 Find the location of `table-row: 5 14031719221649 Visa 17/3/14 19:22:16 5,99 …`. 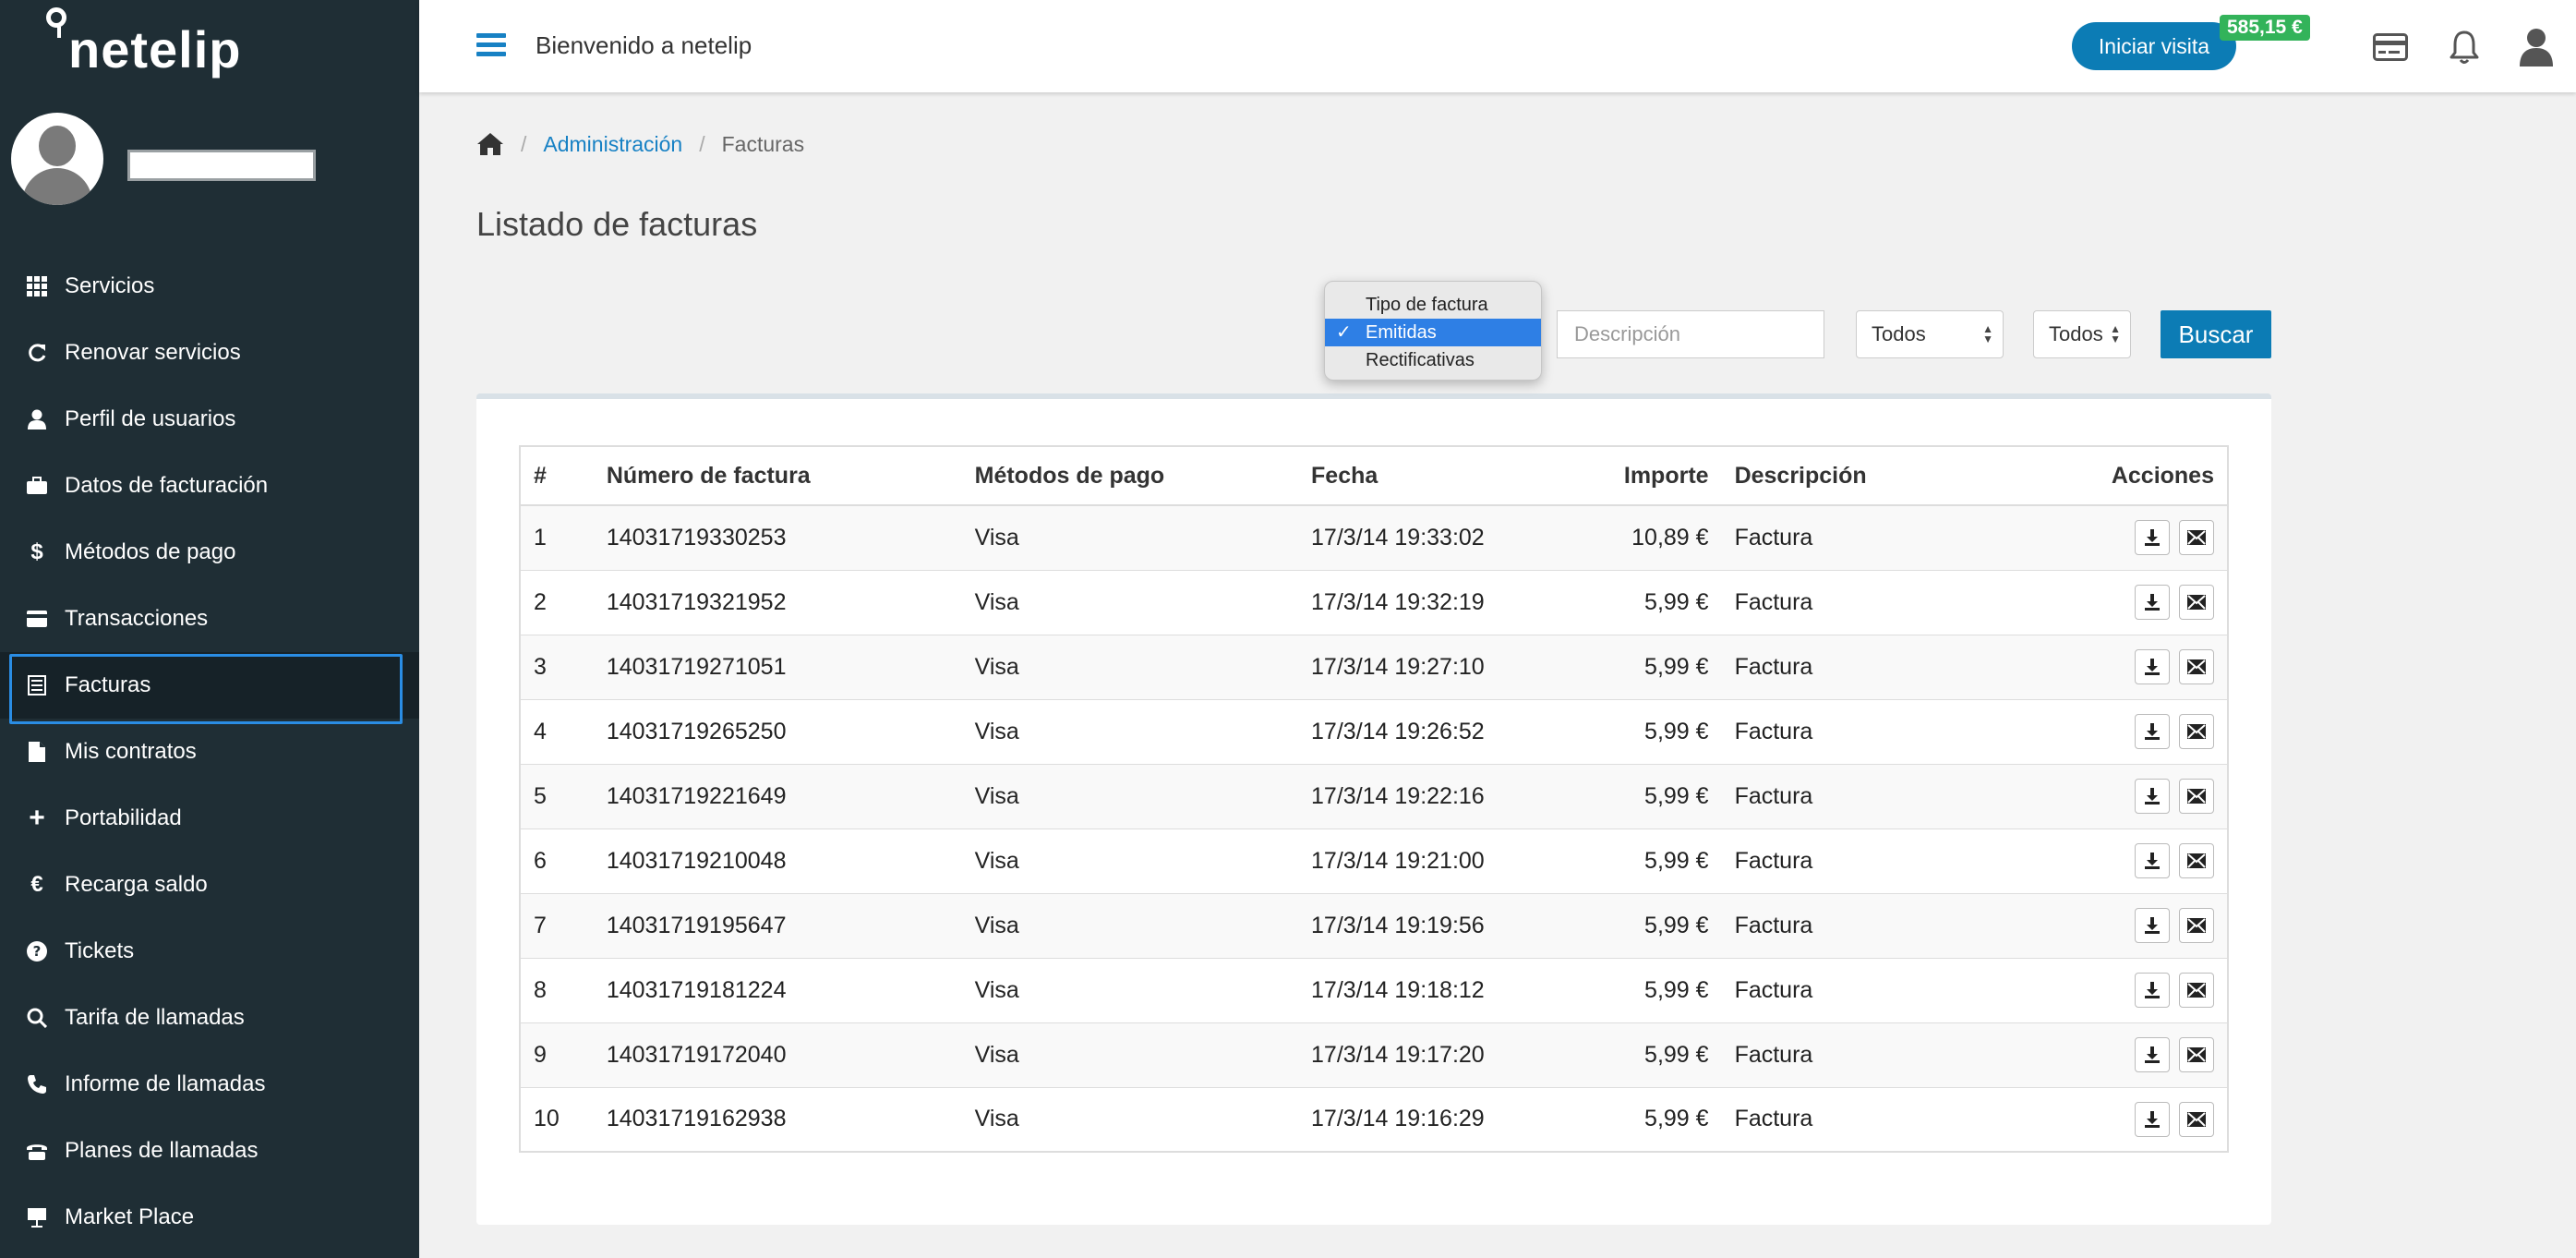

table-row: 5 14031719221649 Visa 17/3/14 19:22:16 5,99 … is located at coordinates (1374, 796).